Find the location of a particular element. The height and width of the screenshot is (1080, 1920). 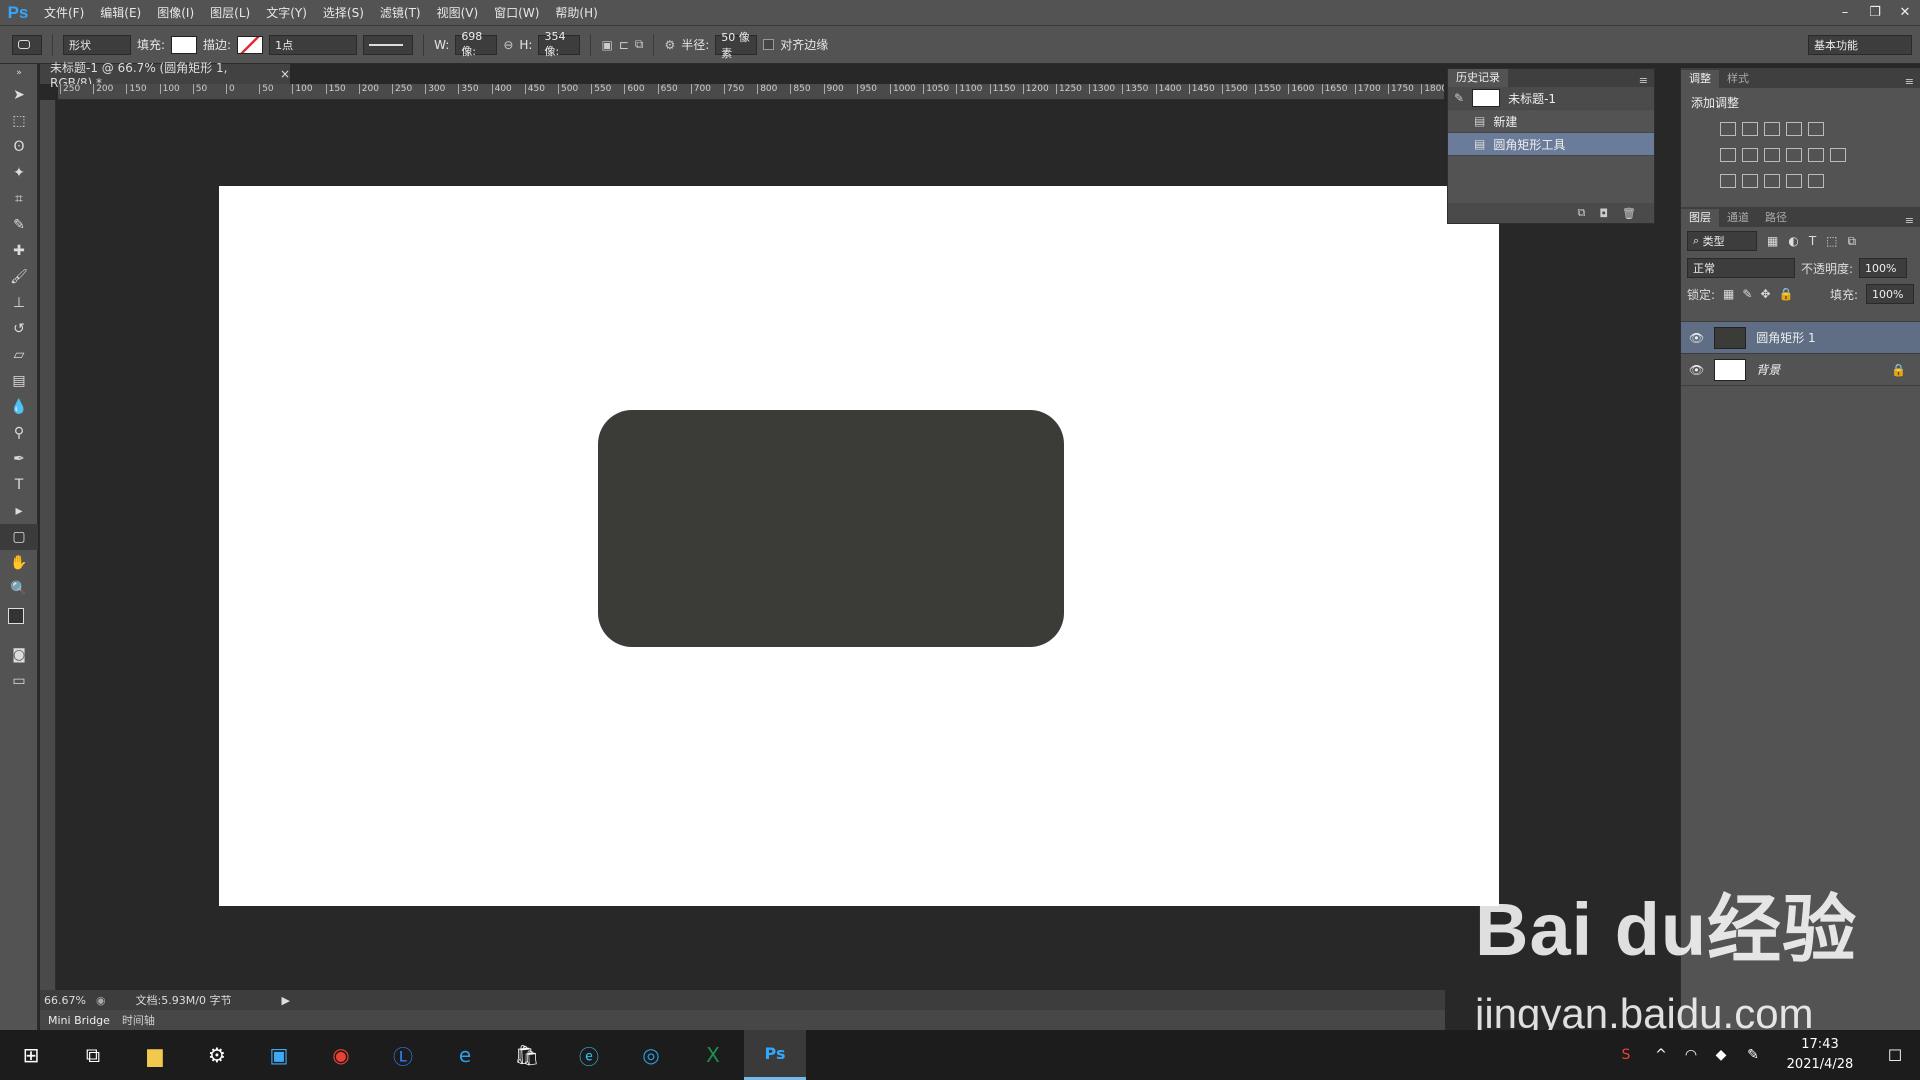

type-tool-icon: T is located at coordinates (19, 485).